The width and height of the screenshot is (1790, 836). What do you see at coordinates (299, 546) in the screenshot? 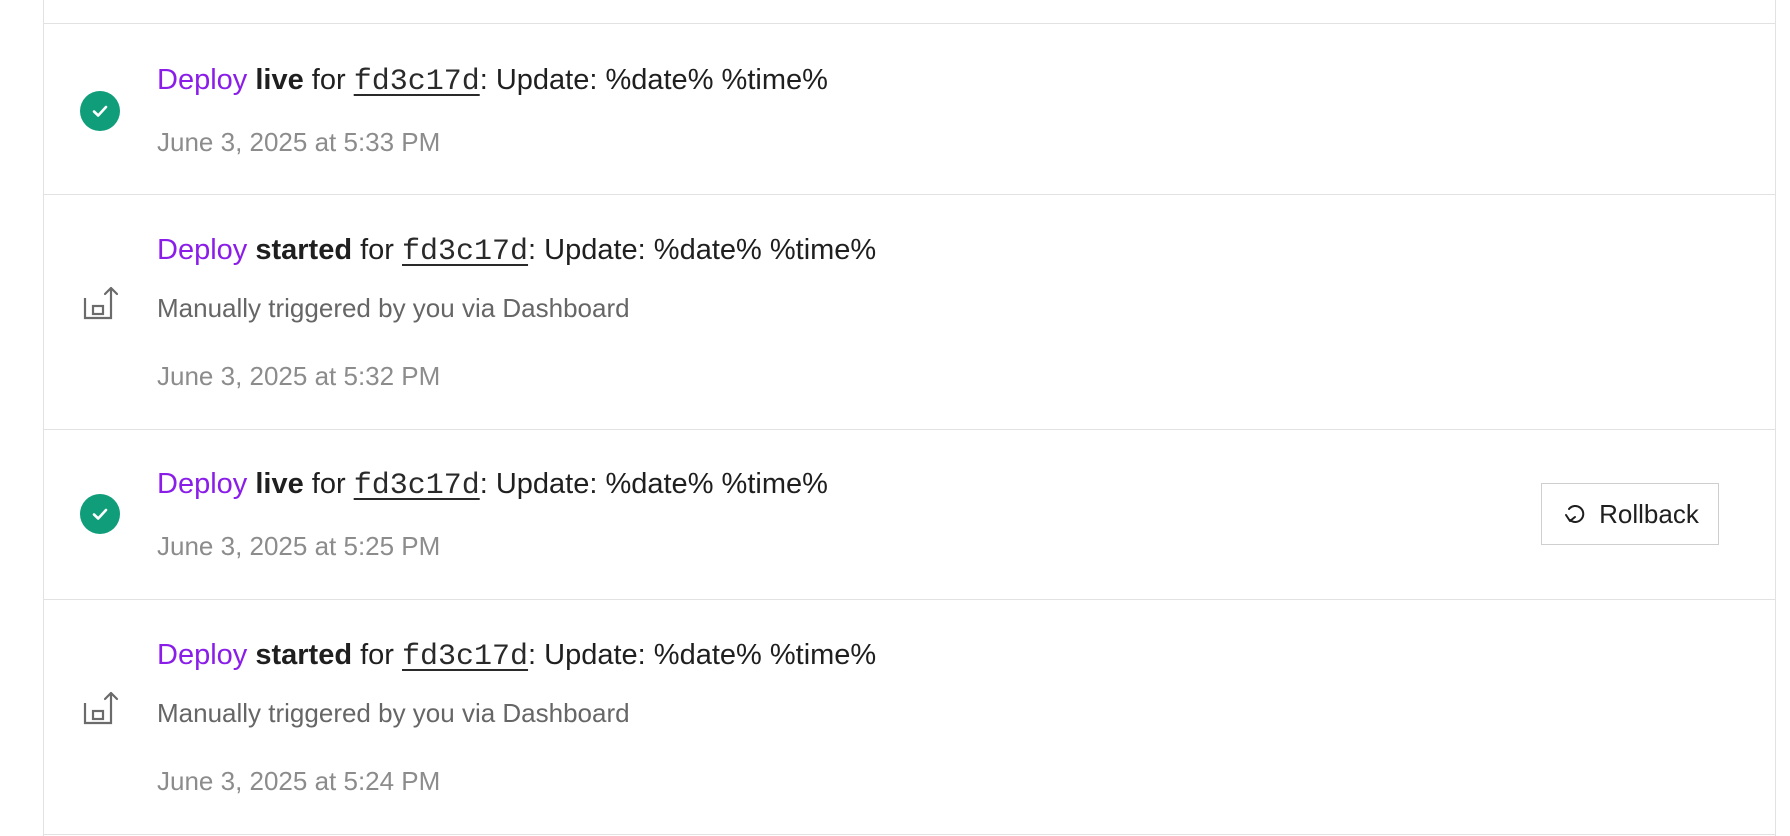
I see `event-timestamp: June 3, 2025 at 5:25 PM` at bounding box center [299, 546].